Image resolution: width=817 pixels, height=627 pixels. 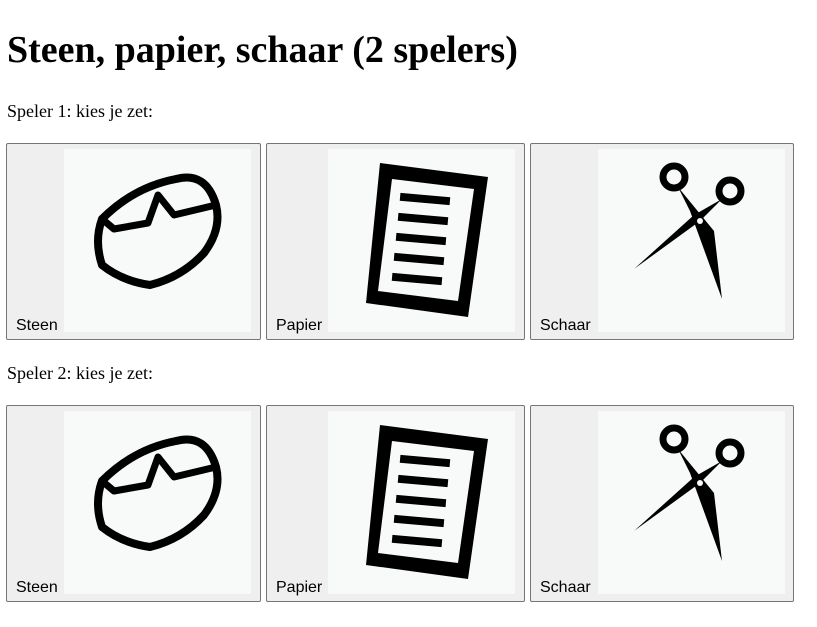 What do you see at coordinates (80, 111) in the screenshot?
I see `player-1-prompt: Speler 1: kies je zet:` at bounding box center [80, 111].